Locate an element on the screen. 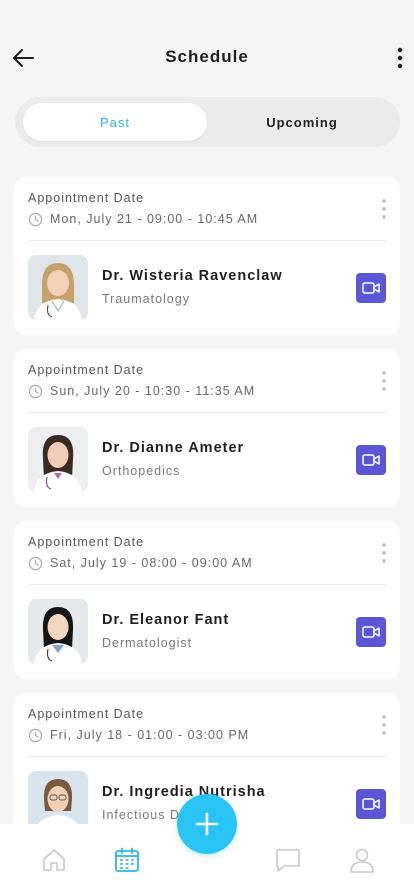  doctor-specialty: Dermatologist is located at coordinates (147, 643).